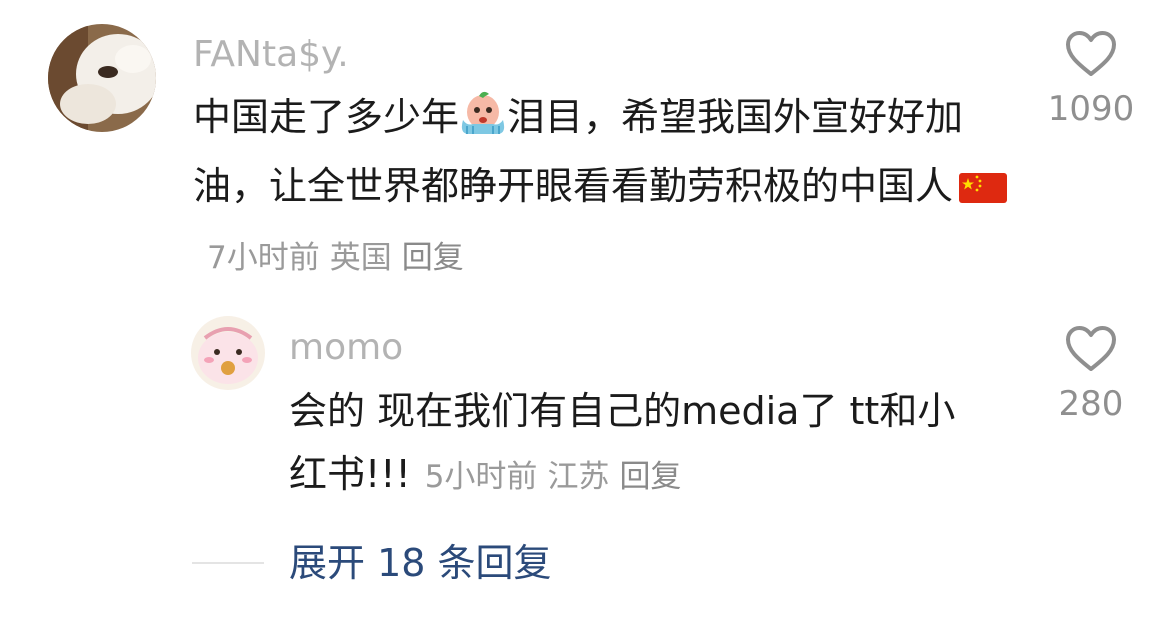  I want to click on crying-face-sticker-icon, so click(483, 122).